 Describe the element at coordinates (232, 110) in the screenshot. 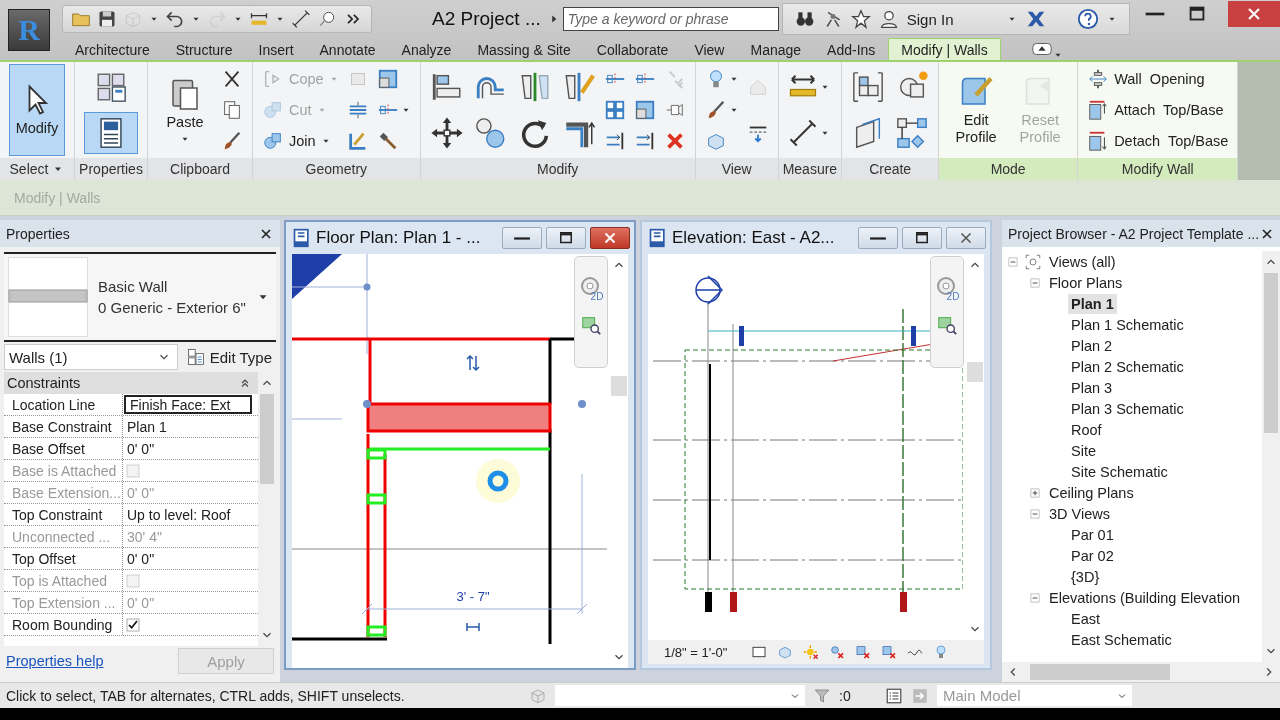

I see `copy-icon` at that location.